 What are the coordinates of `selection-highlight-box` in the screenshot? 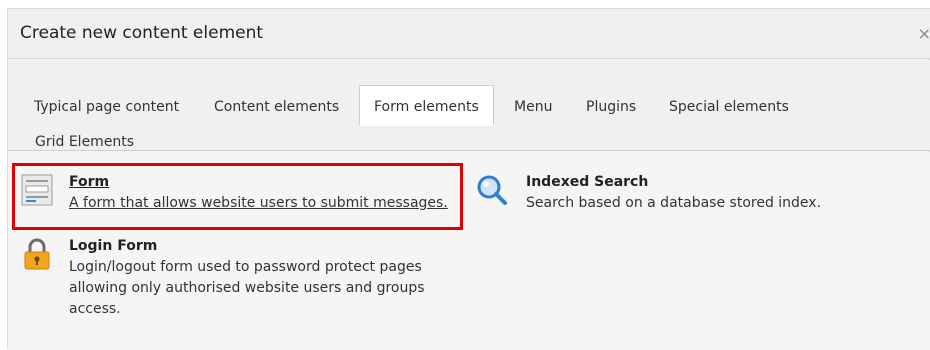 It's located at (237, 196).